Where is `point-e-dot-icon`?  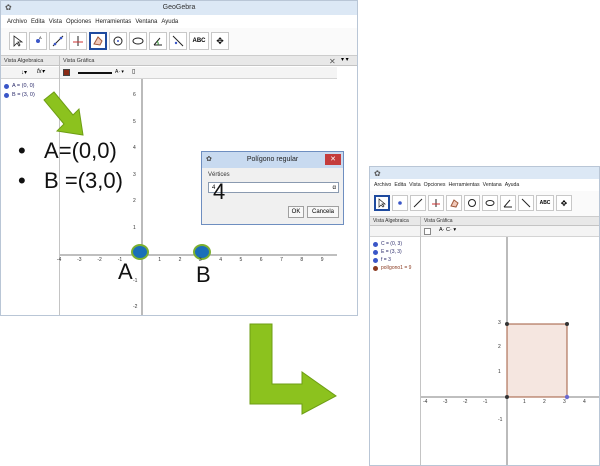 point-e-dot-icon is located at coordinates (375, 252).